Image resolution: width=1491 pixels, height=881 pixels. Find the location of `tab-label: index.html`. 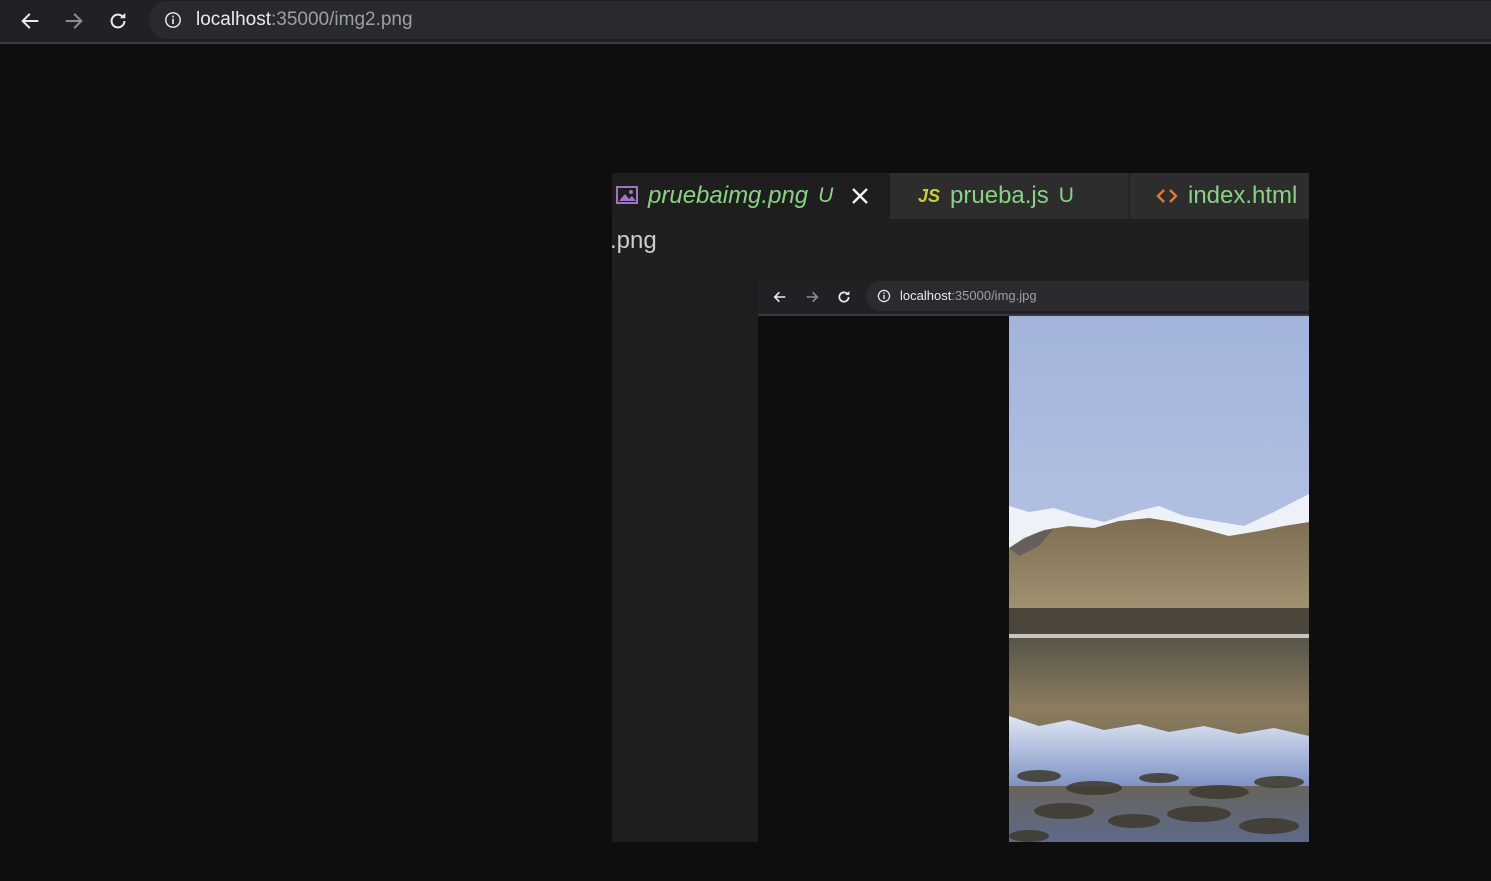

tab-label: index.html is located at coordinates (1243, 195).